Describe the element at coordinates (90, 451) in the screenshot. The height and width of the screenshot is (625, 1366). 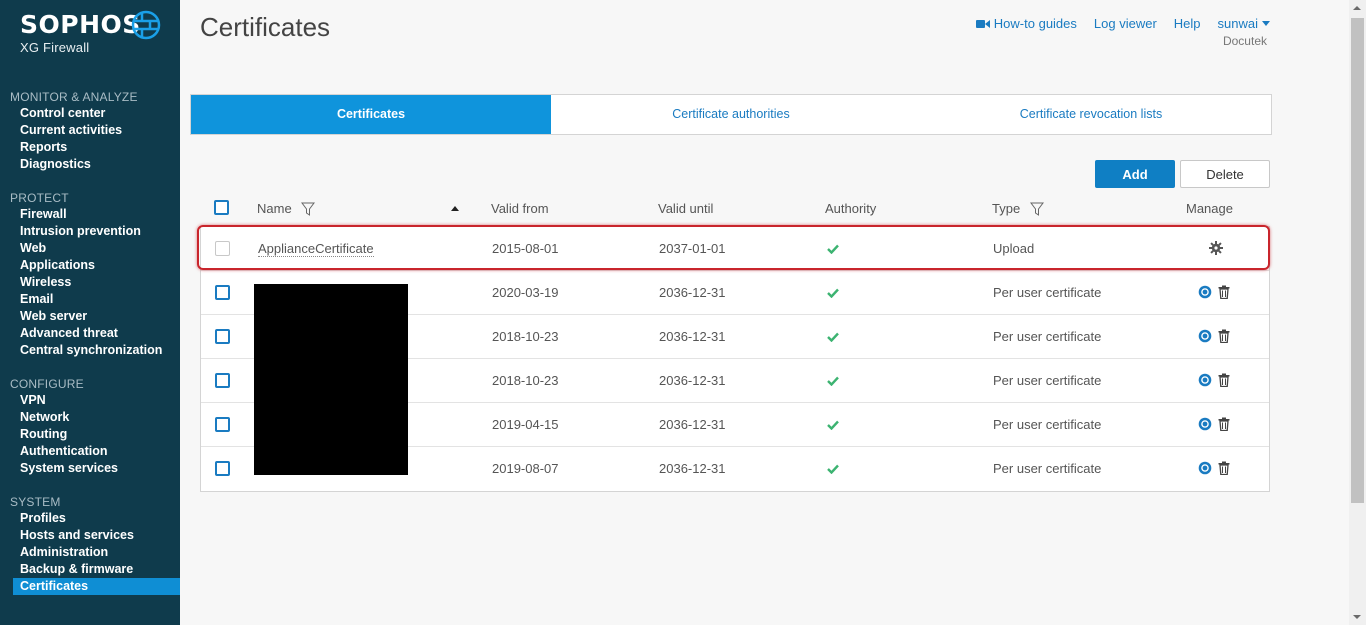
I see `sidebar-item-authentication: Authentication` at that location.